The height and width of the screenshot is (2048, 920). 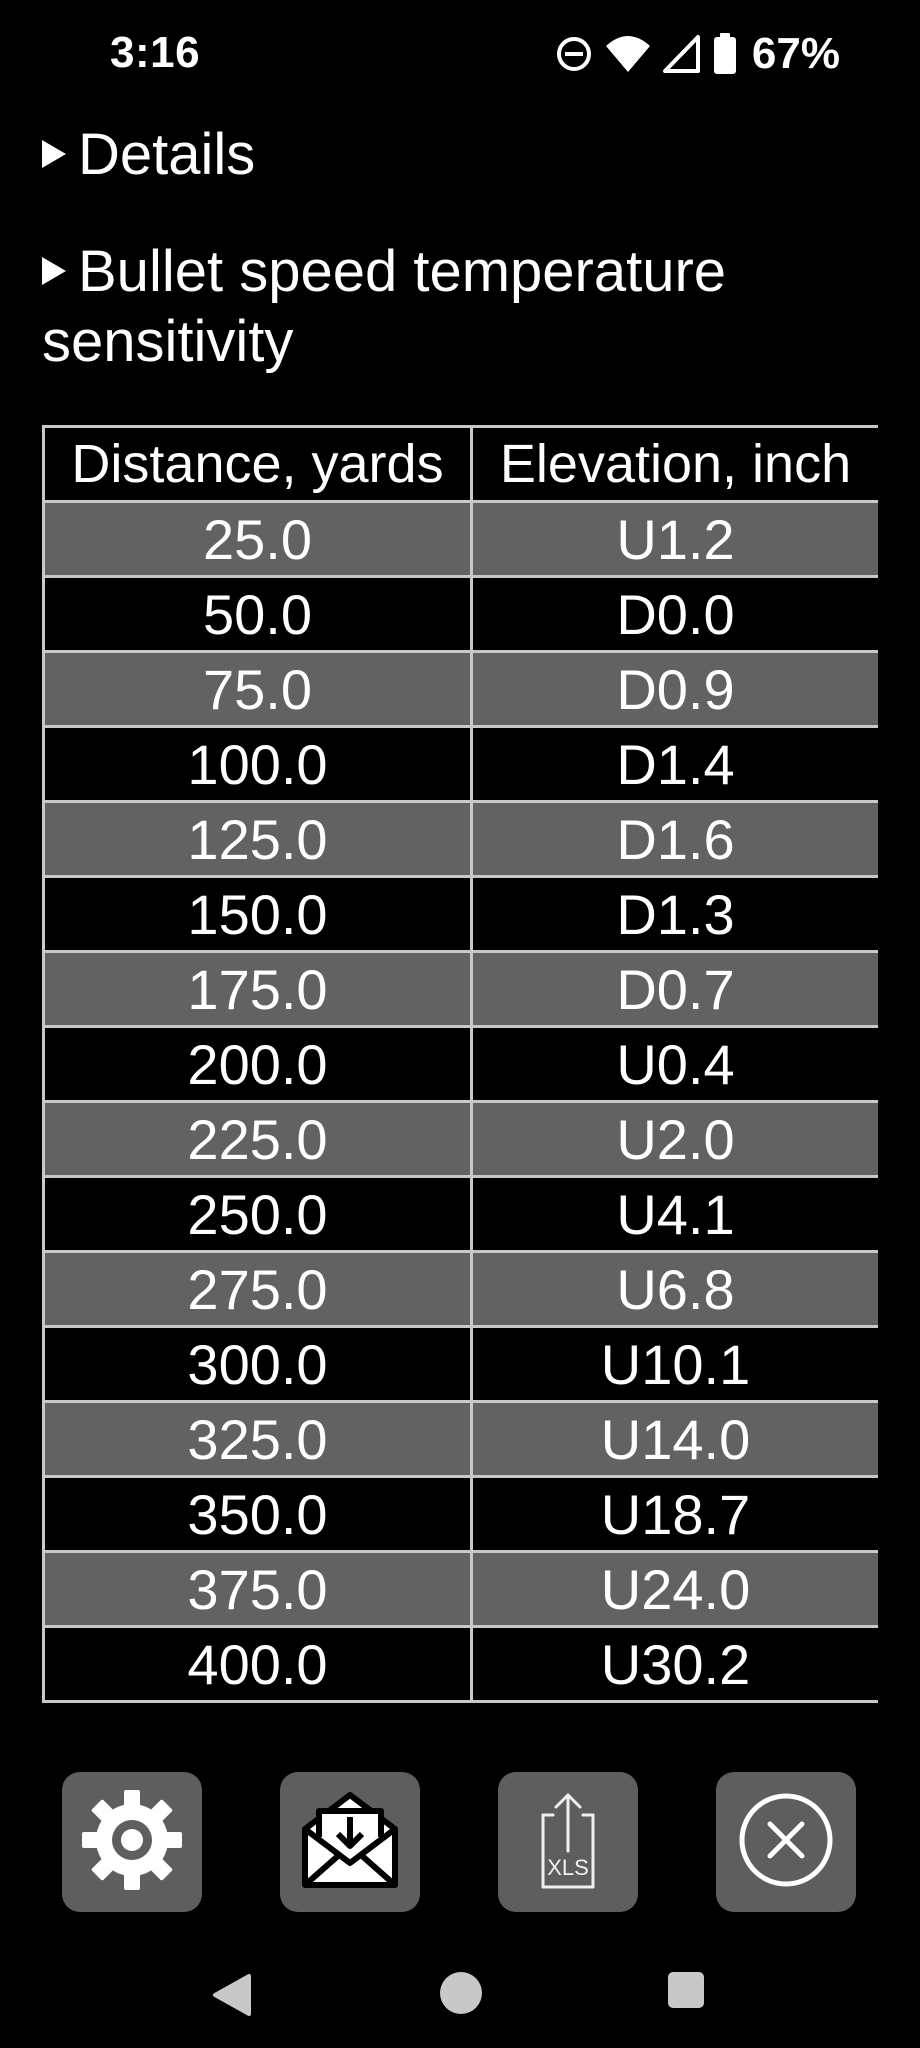 I want to click on table-row: 225.0 U2.0, so click(x=460, y=1139).